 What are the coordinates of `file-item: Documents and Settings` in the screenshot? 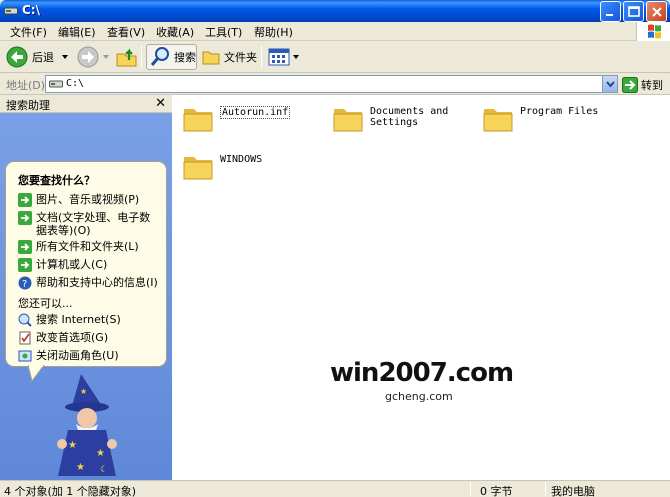 It's located at (391, 119).